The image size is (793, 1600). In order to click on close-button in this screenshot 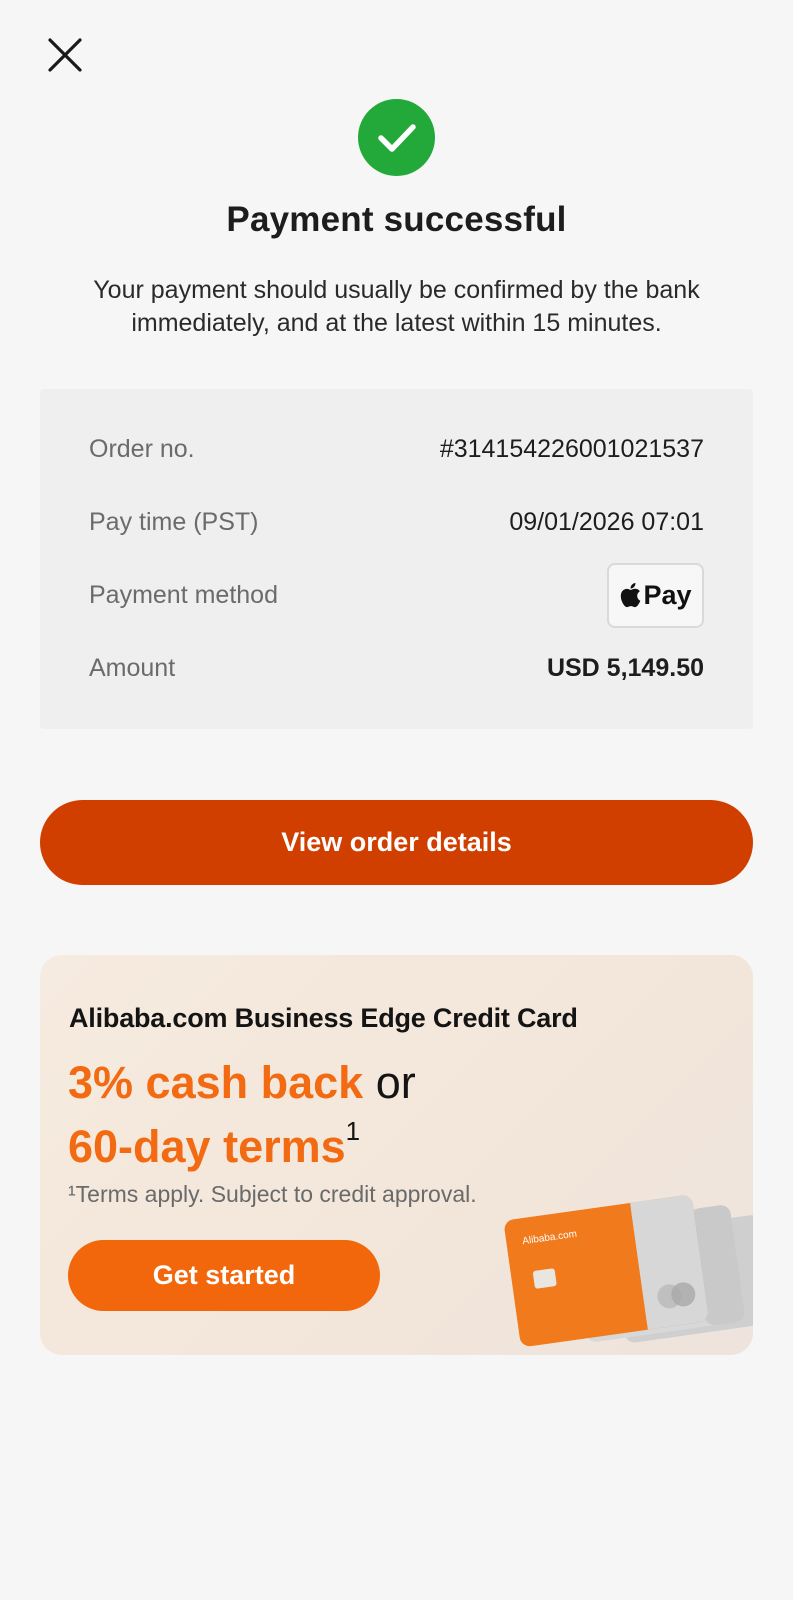, I will do `click(65, 55)`.